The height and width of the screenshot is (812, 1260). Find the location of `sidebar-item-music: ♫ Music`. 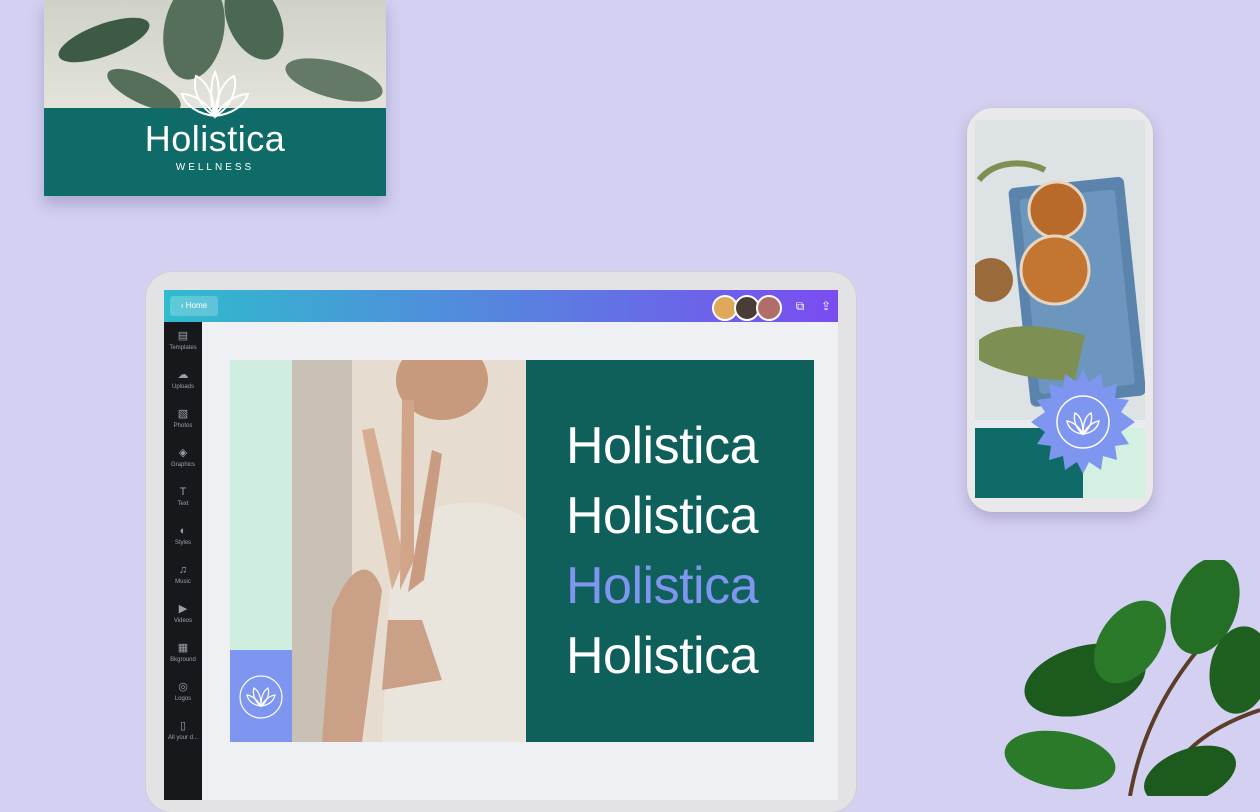

sidebar-item-music: ♫ Music is located at coordinates (183, 580).